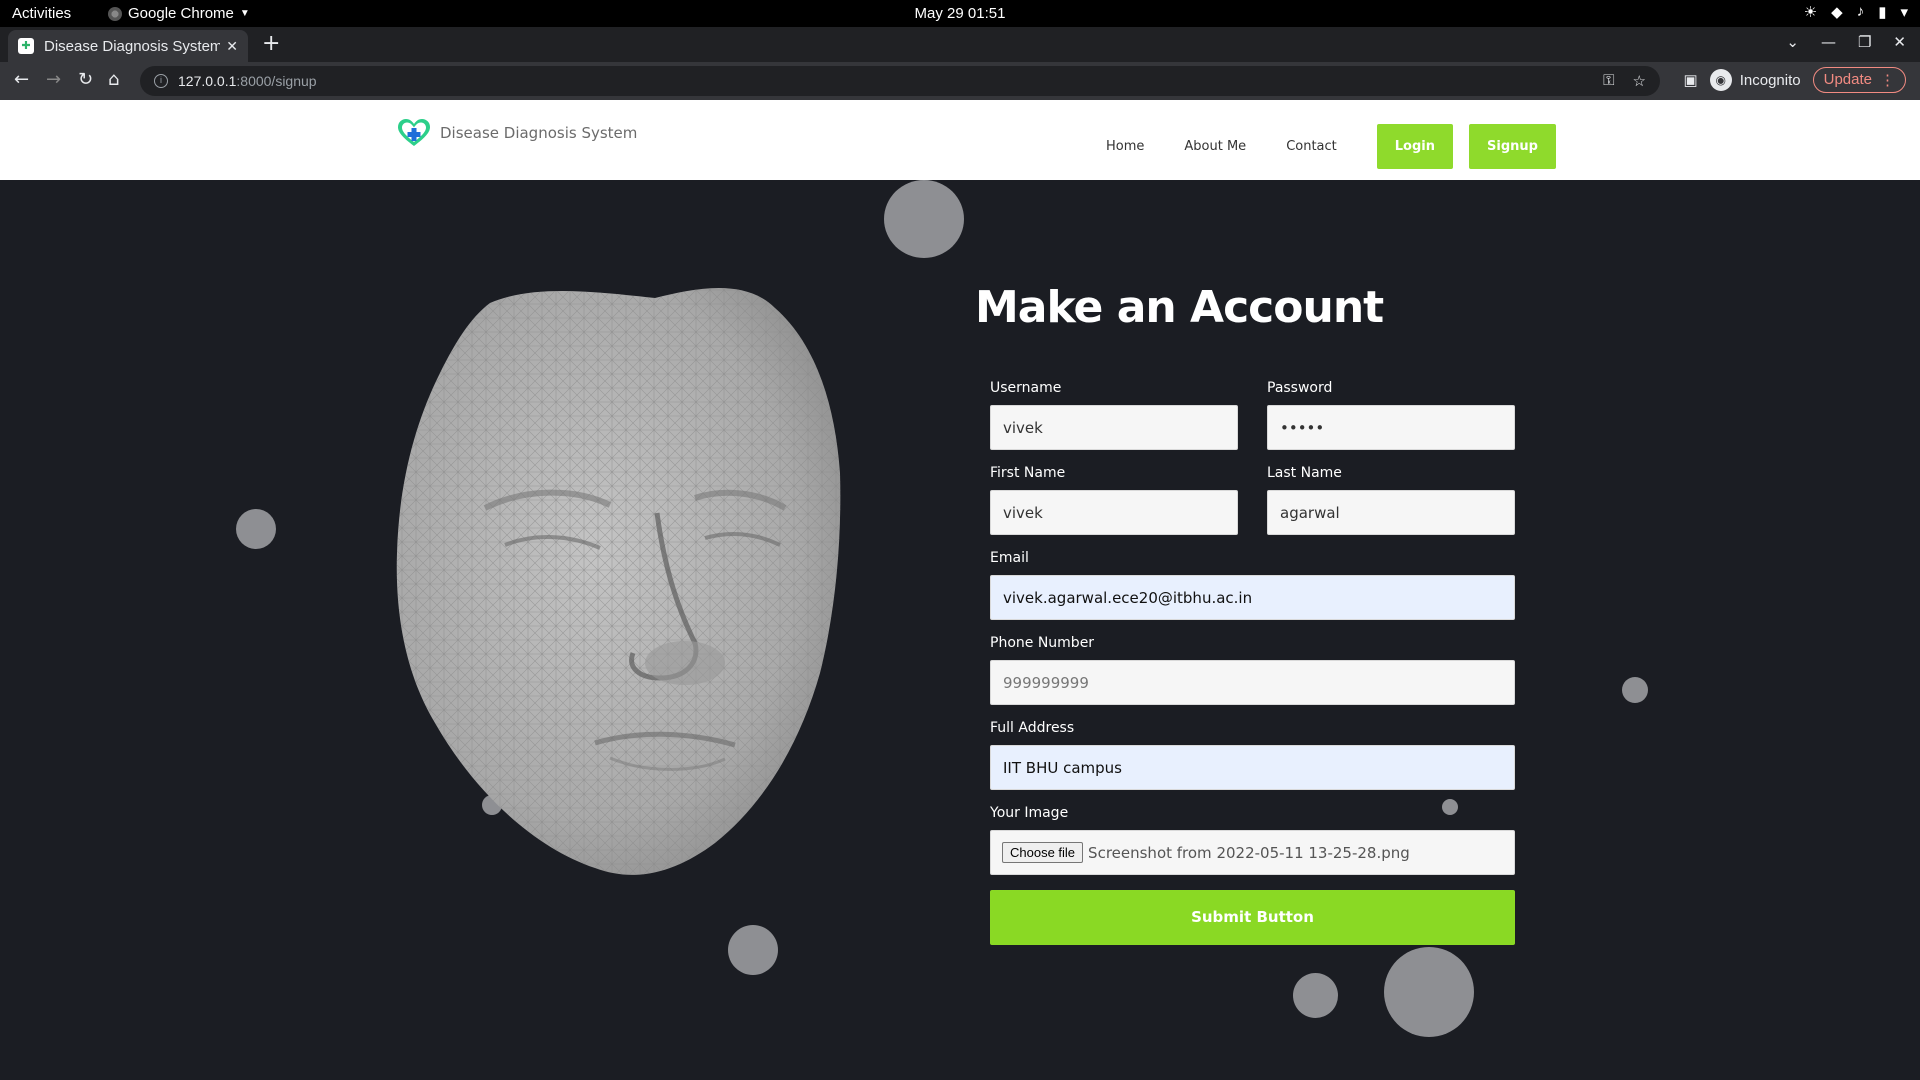 This screenshot has height=1080, width=1920. What do you see at coordinates (1062, 767) in the screenshot?
I see `address-value: IIT BHU campus` at bounding box center [1062, 767].